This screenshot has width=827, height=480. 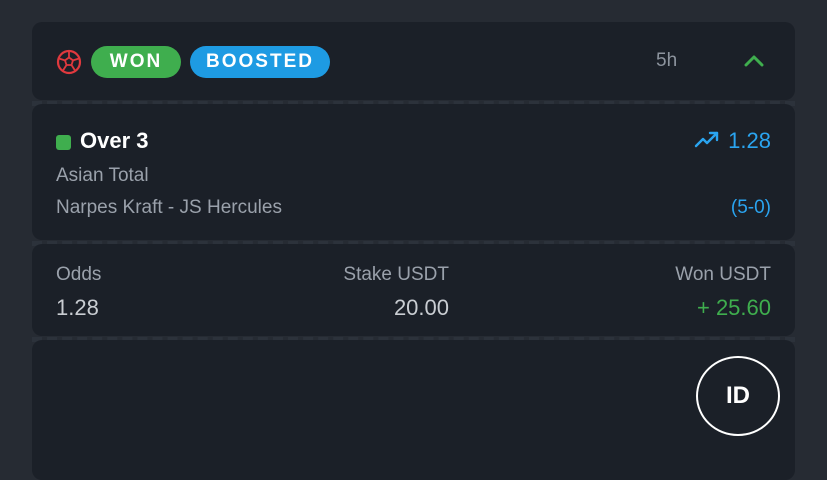 What do you see at coordinates (723, 274) in the screenshot?
I see `won-label: Won USDT` at bounding box center [723, 274].